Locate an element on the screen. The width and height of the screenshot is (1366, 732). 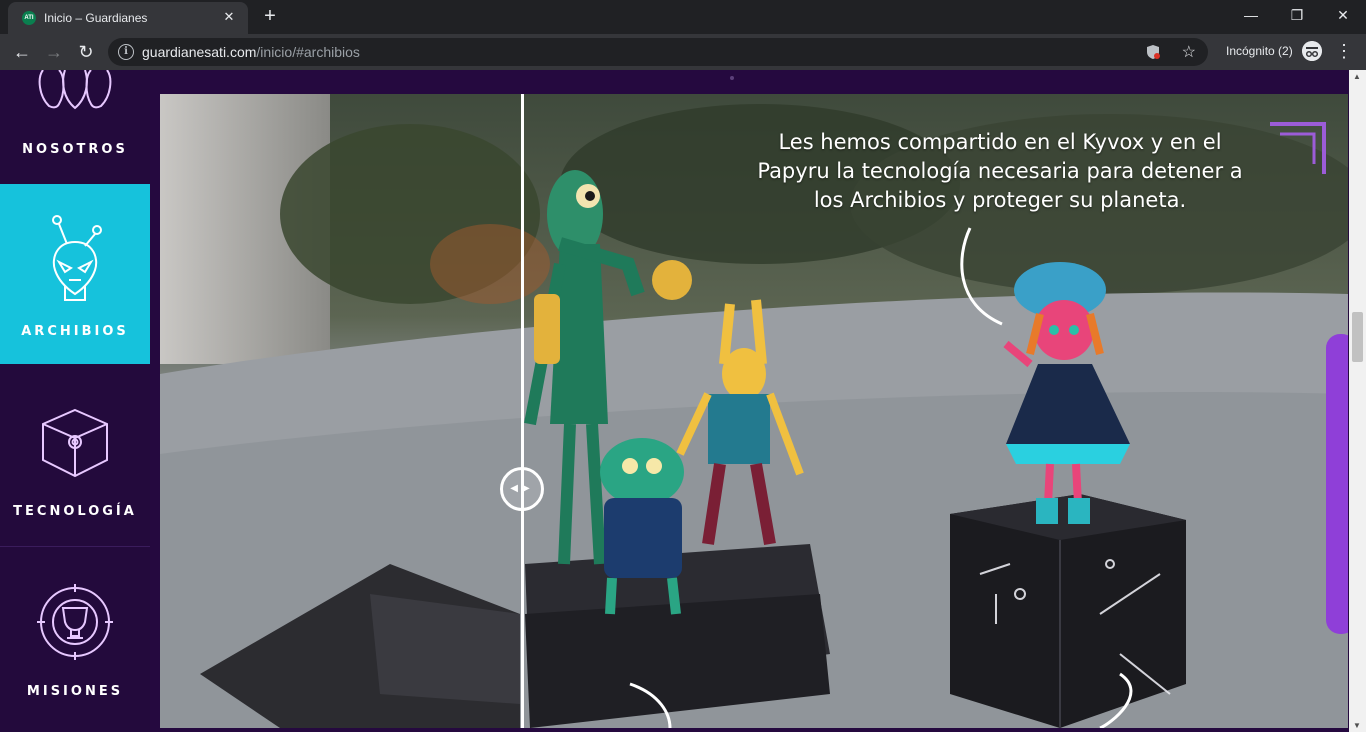
sidebar-item-label: TECNOLOGÍA is located at coordinates (75, 511).